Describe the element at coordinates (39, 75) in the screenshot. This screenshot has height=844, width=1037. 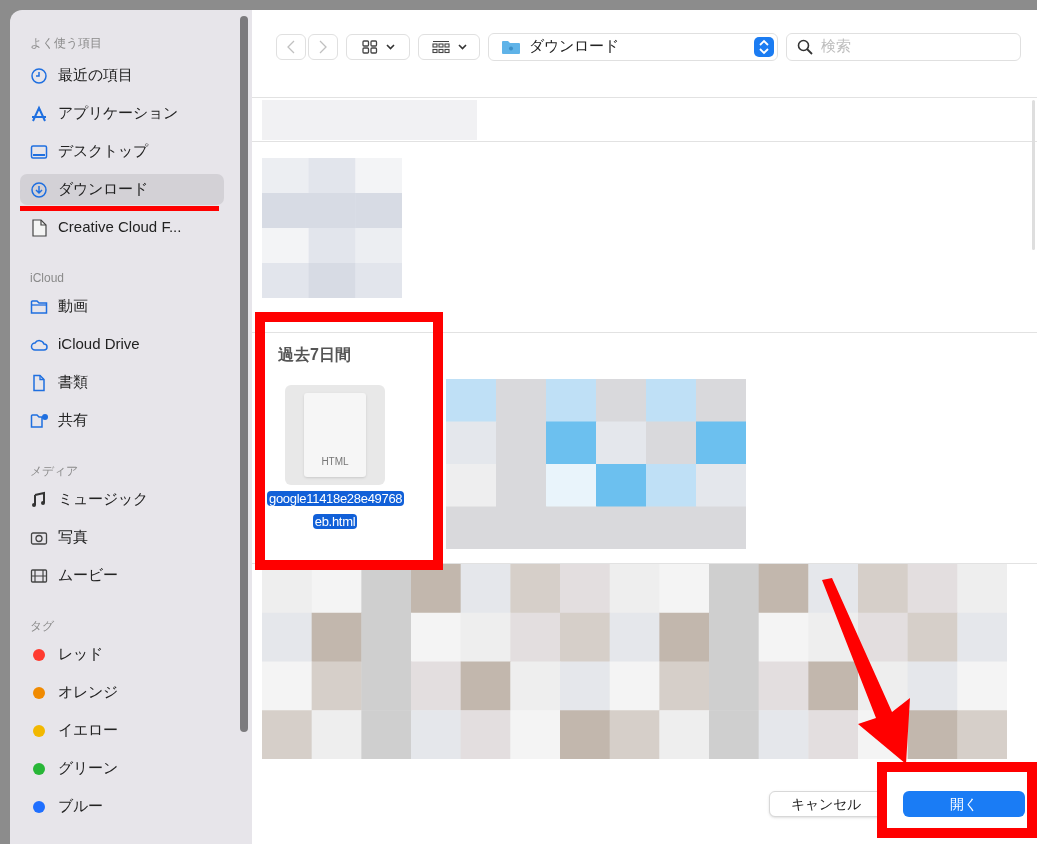
I see `clock-icon` at that location.